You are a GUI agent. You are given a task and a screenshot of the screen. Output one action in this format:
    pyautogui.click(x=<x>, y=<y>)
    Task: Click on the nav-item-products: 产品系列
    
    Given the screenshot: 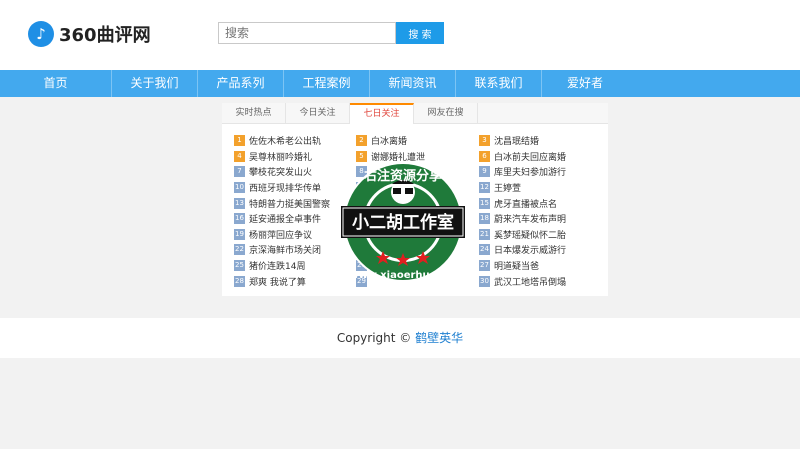 What is the action you would take?
    pyautogui.click(x=241, y=83)
    